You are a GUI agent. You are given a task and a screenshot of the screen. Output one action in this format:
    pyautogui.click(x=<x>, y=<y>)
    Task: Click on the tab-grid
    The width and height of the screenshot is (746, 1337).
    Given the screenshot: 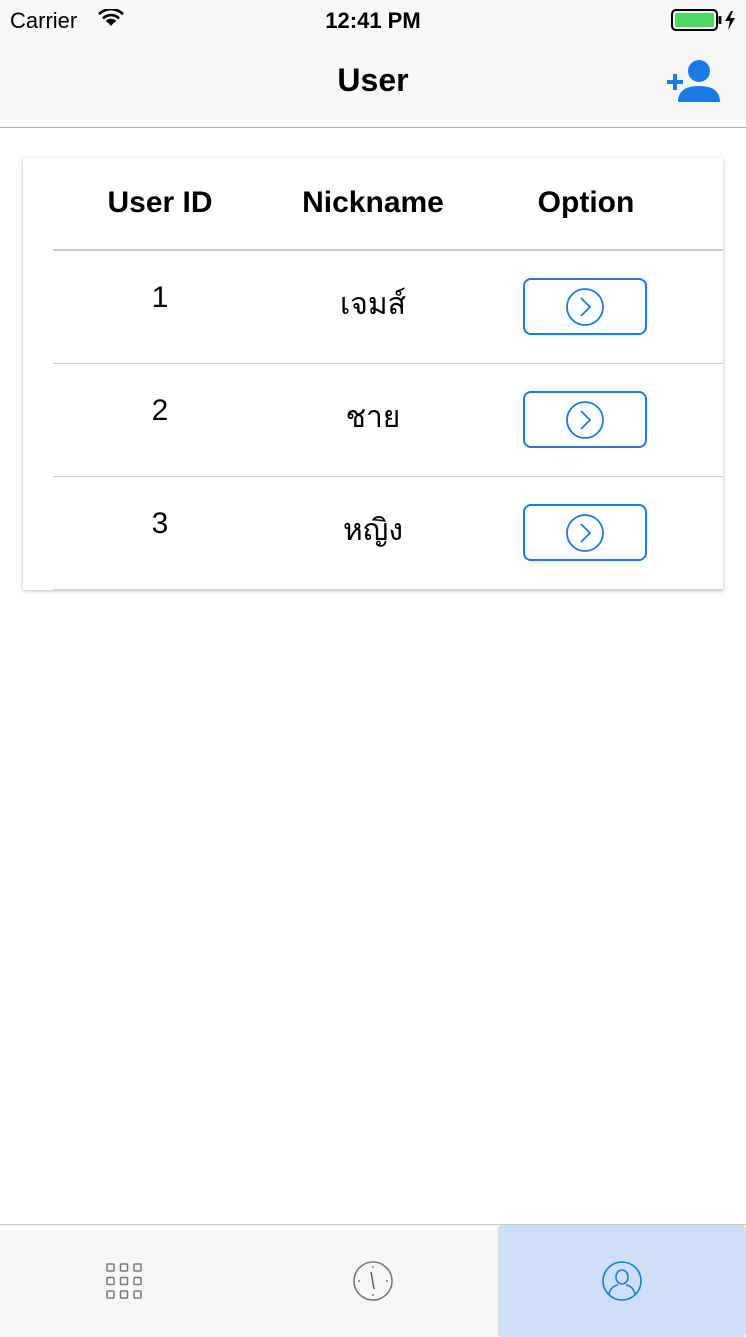 What is the action you would take?
    pyautogui.click(x=124, y=1281)
    